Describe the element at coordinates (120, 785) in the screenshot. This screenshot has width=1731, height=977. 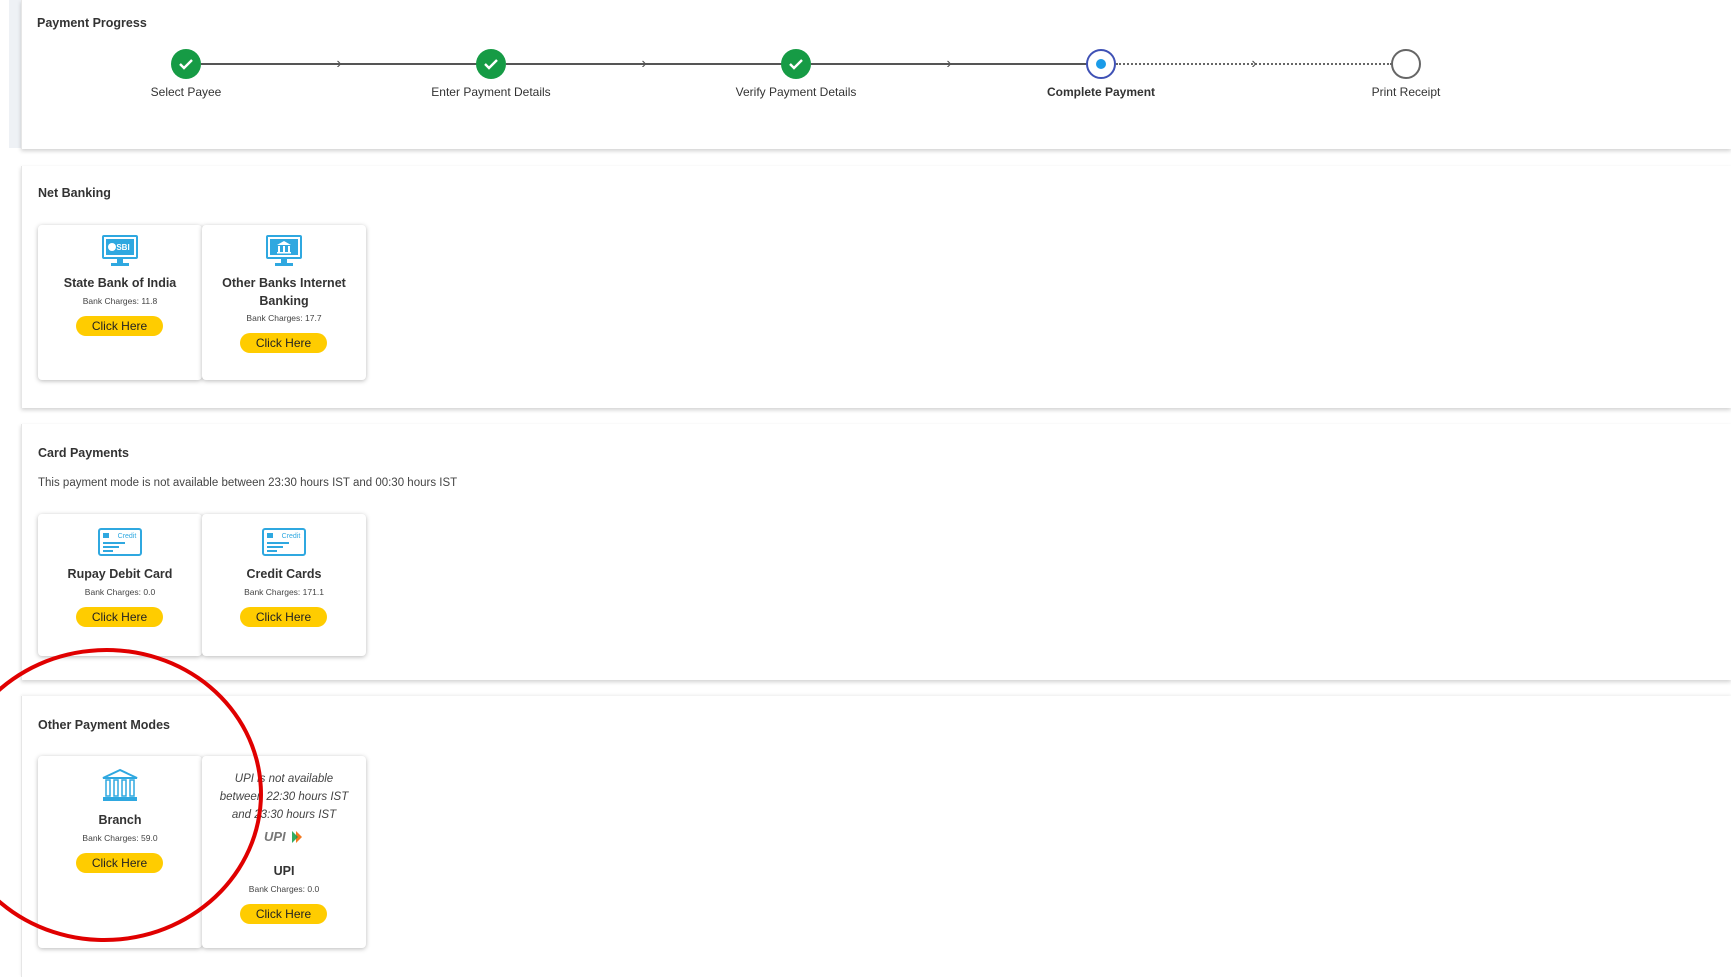
I see `bank-building-icon` at that location.